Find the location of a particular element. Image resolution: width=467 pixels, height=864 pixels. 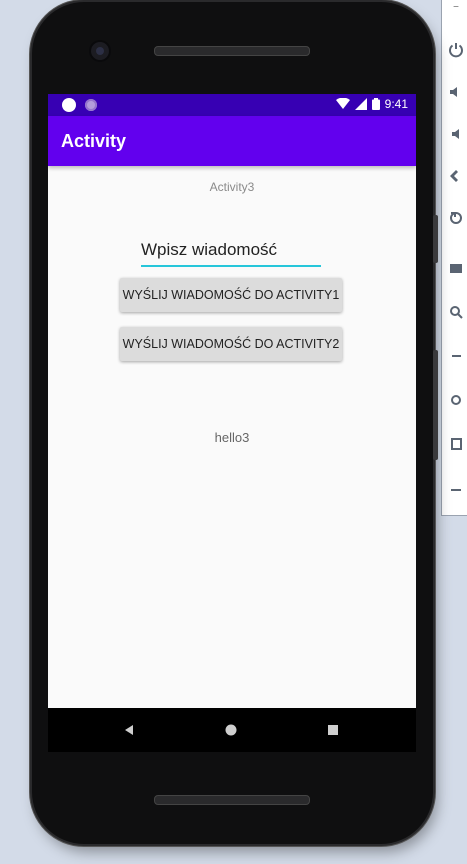

app-title: Activity is located at coordinates (94, 141).